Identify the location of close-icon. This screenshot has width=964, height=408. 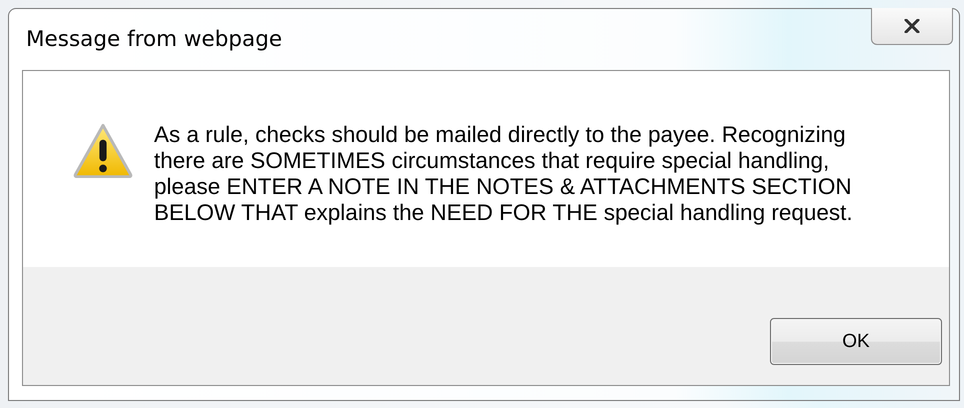
(912, 26).